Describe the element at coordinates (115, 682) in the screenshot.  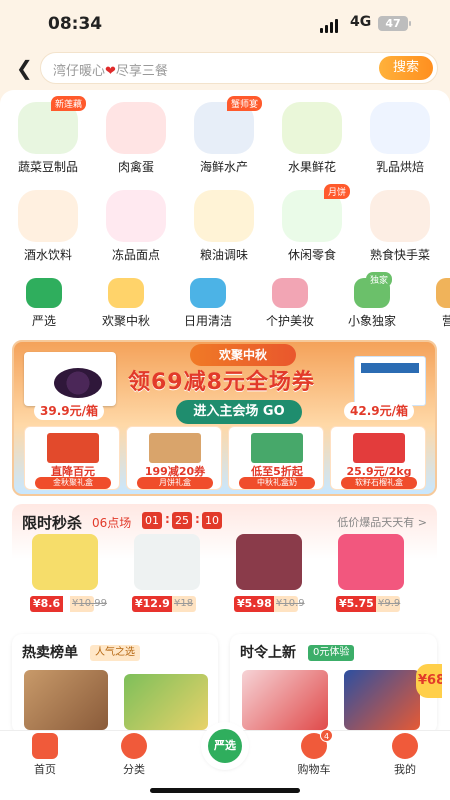
I see `hot-list-card: 热卖榜单 人气之选` at that location.